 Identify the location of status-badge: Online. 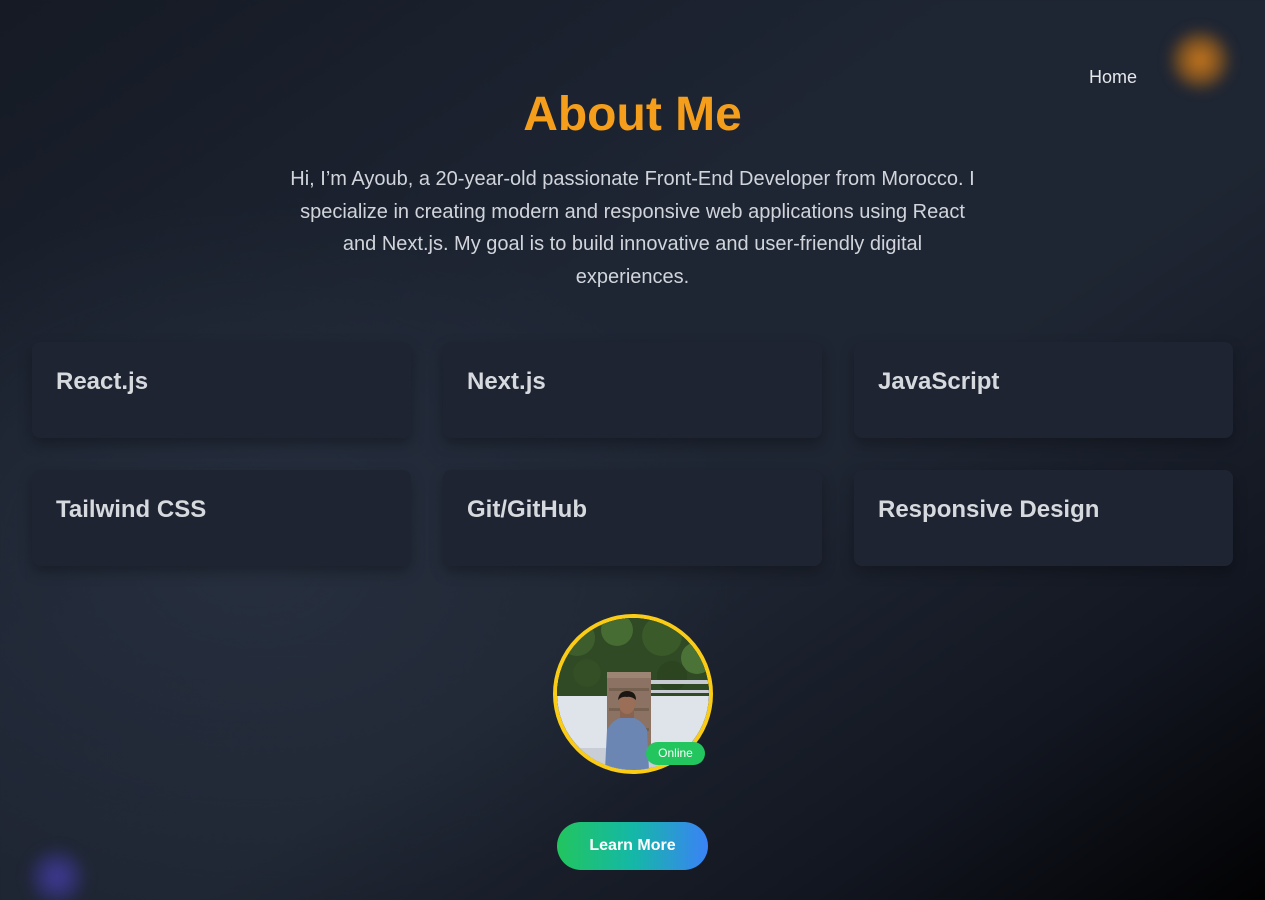
(675, 753).